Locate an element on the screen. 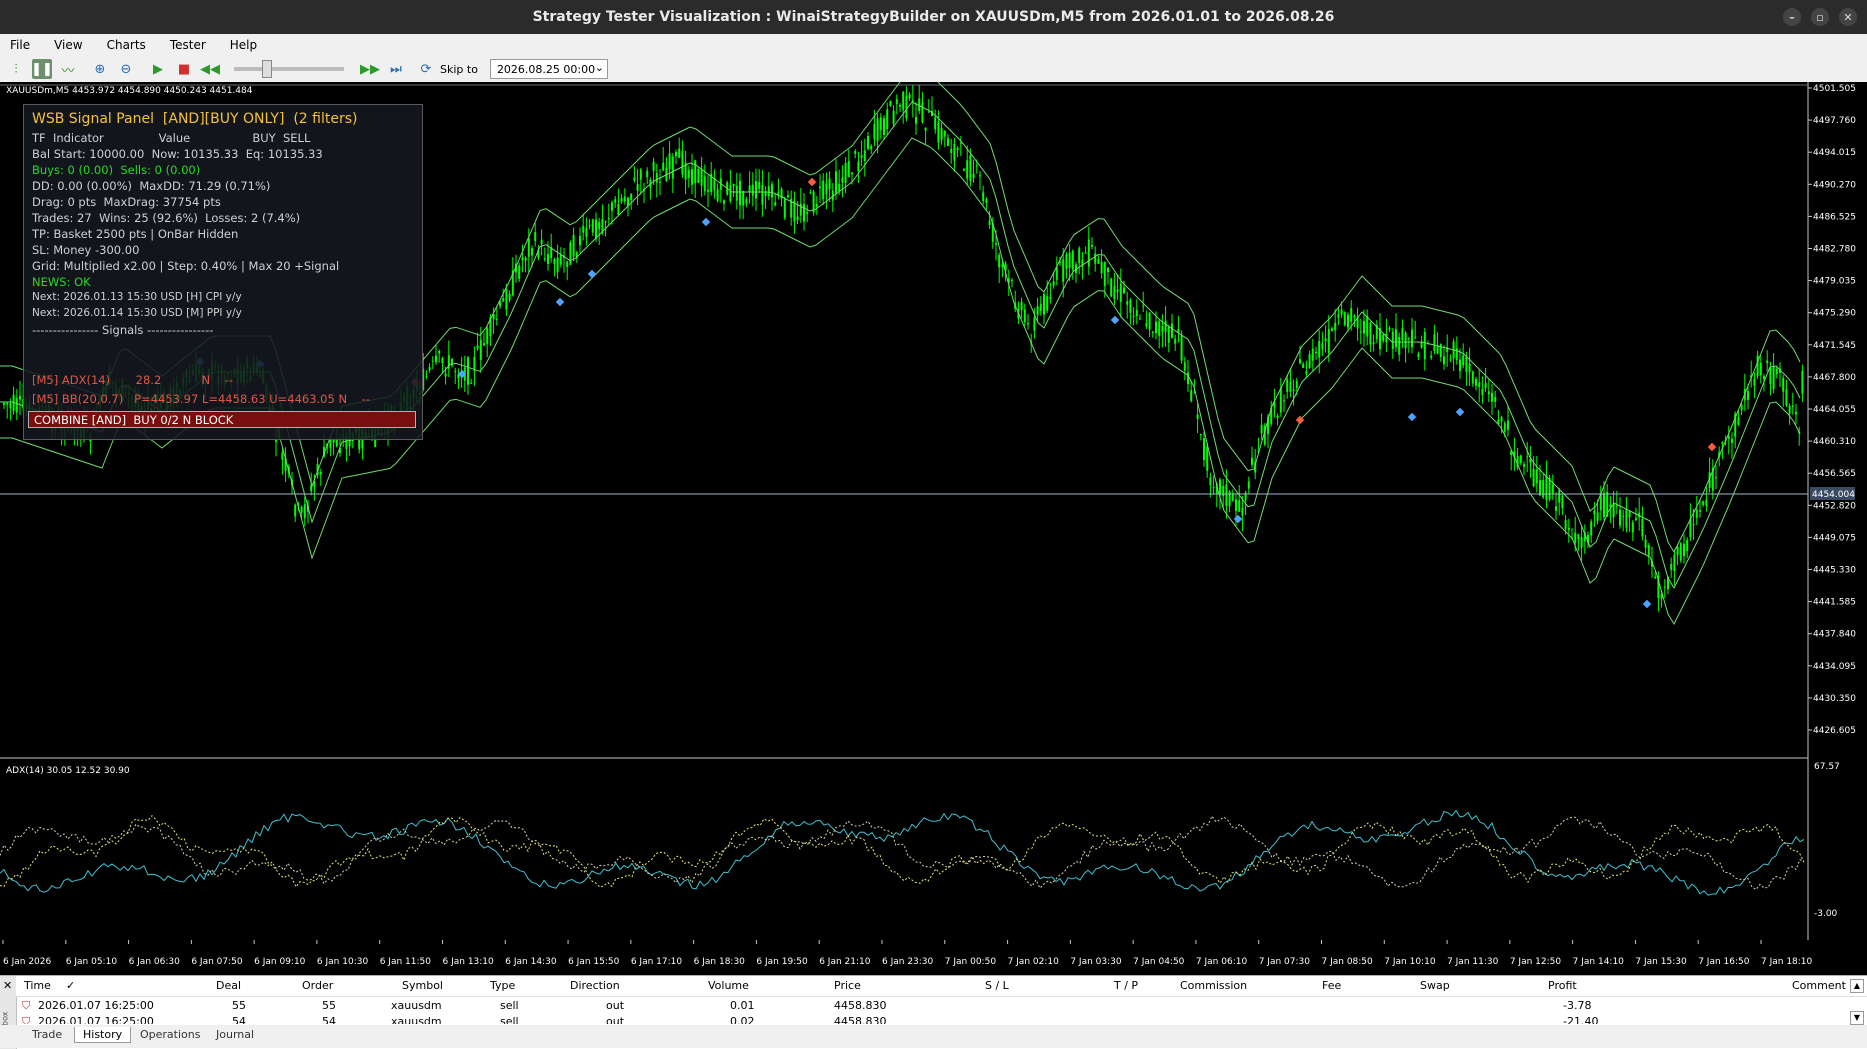  menu-help: Help is located at coordinates (243, 45).